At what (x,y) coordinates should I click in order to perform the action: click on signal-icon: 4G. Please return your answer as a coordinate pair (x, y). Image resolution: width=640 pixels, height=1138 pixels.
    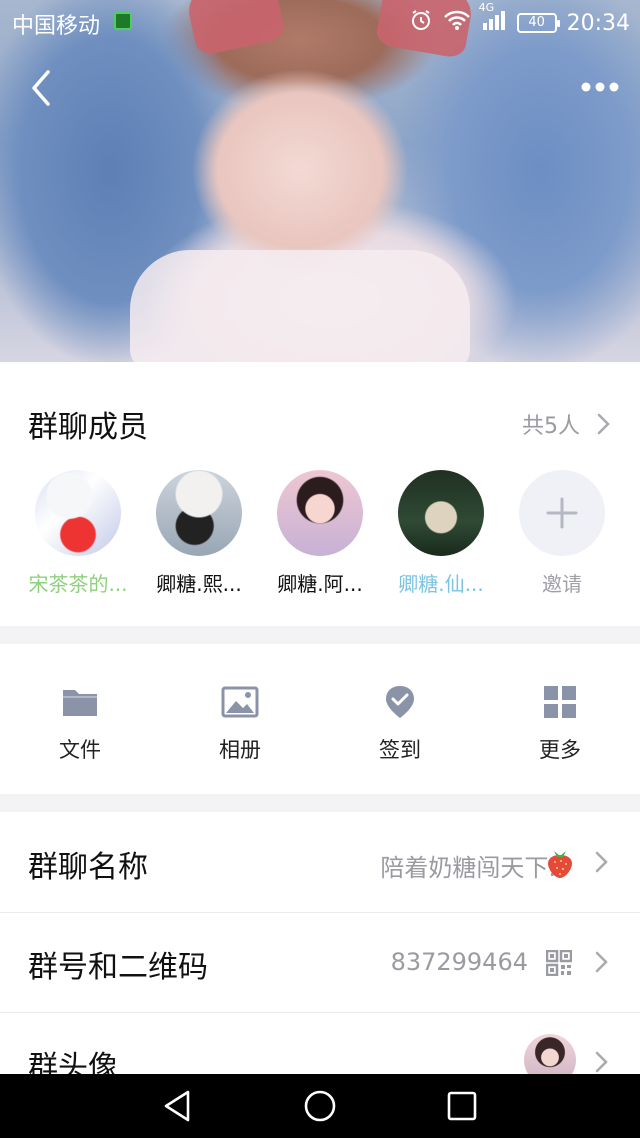
    Looking at the image, I should click on (493, 19).